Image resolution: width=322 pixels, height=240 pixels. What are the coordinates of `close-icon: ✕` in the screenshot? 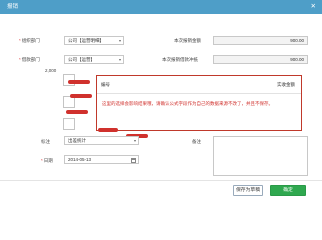 It's located at (313, 7).